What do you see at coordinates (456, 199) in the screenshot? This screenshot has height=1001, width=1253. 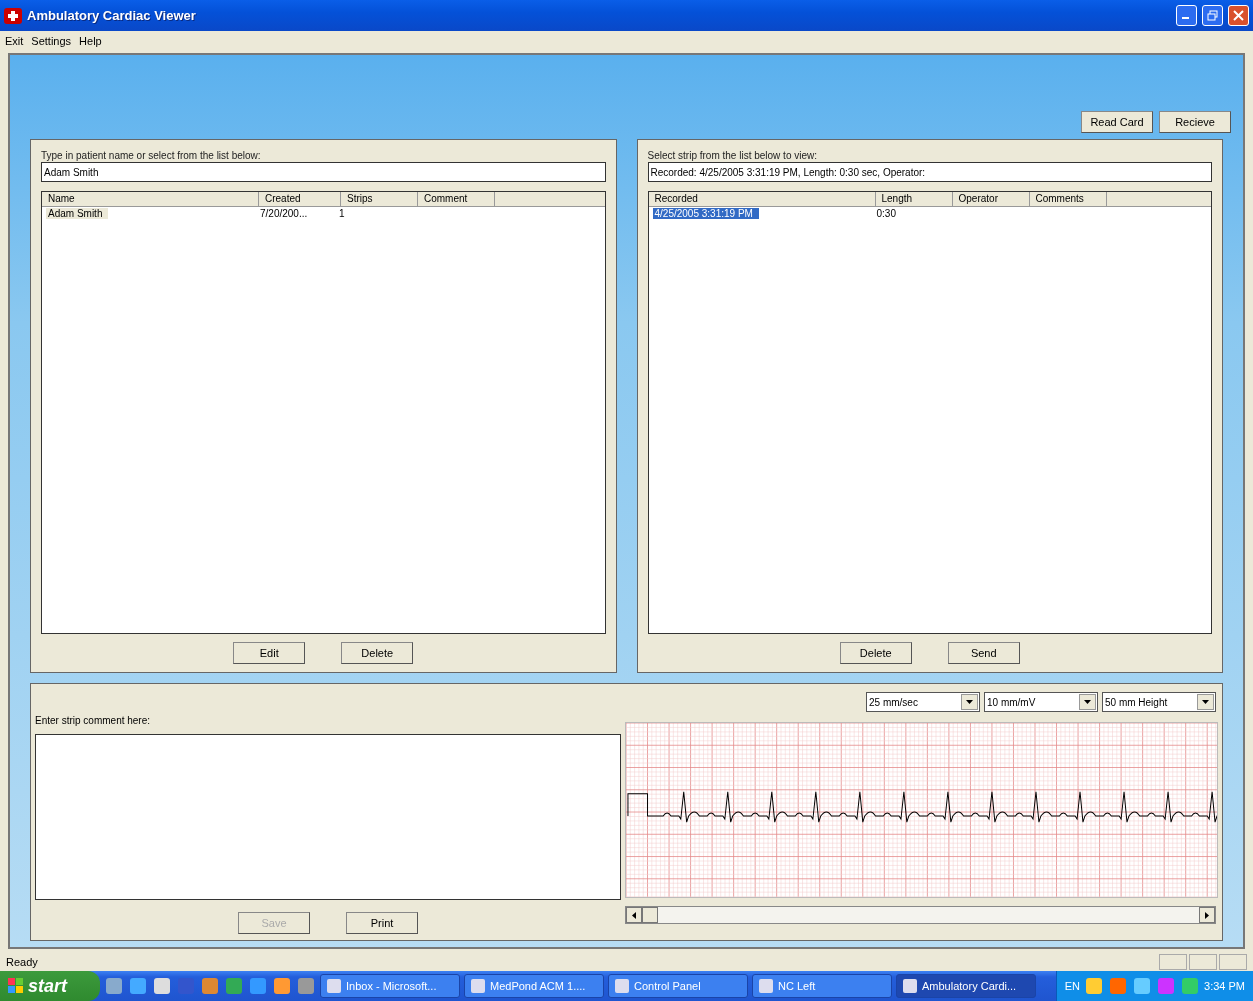 I see `column-header: Comment` at bounding box center [456, 199].